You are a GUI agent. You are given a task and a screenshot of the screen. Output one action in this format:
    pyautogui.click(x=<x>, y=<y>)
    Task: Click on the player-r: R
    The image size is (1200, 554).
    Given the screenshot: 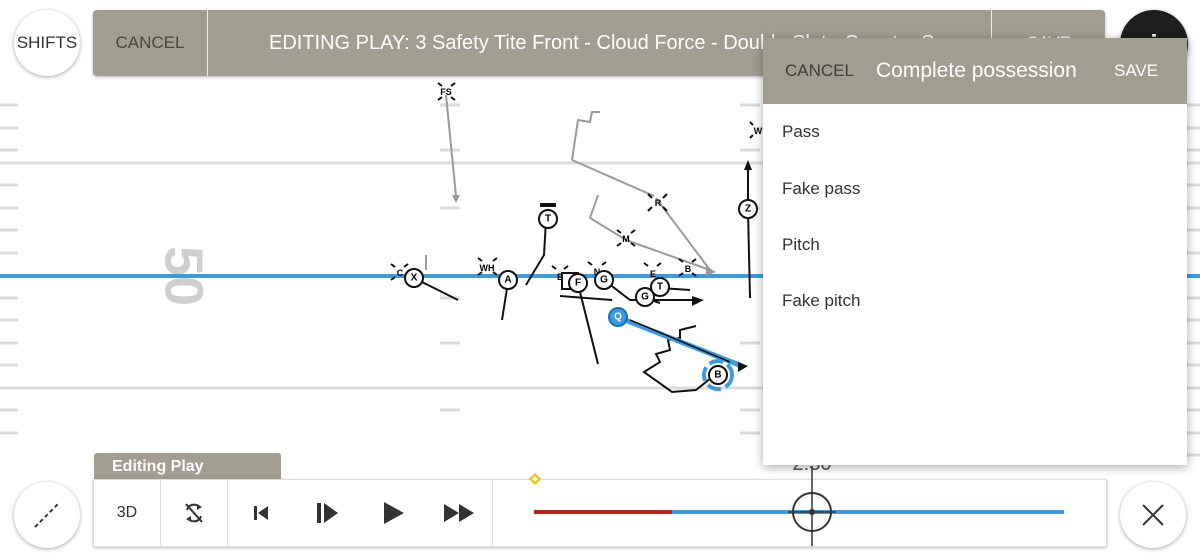 What is the action you would take?
    pyautogui.click(x=657, y=202)
    